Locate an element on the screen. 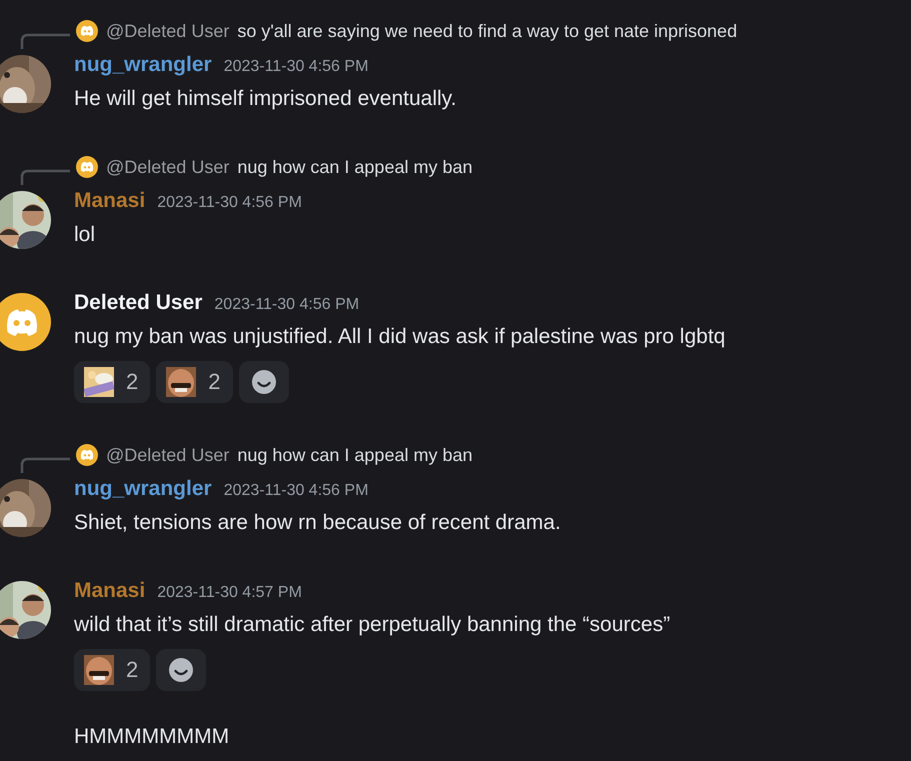 This screenshot has width=911, height=761. message-text: lol is located at coordinates (85, 235).